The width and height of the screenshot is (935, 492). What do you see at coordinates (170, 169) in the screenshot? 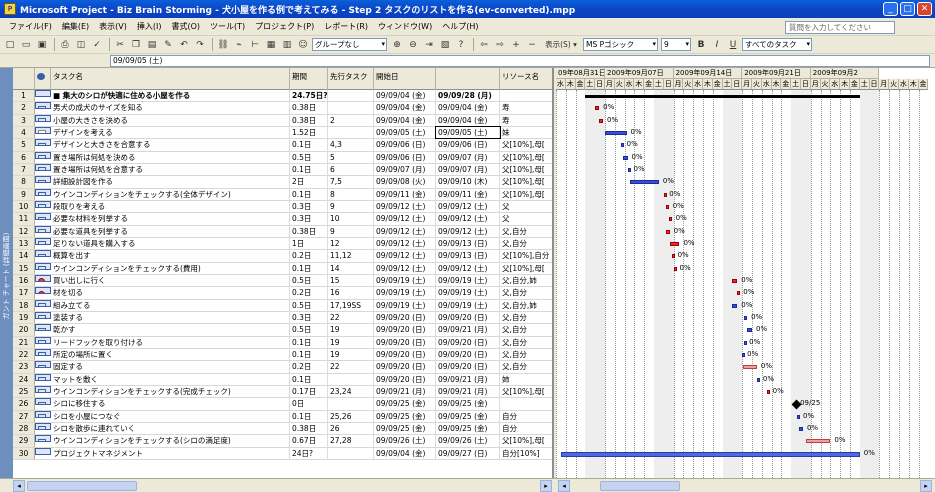
I see `cell-name: 置き場所は何処を合意する` at bounding box center [170, 169].